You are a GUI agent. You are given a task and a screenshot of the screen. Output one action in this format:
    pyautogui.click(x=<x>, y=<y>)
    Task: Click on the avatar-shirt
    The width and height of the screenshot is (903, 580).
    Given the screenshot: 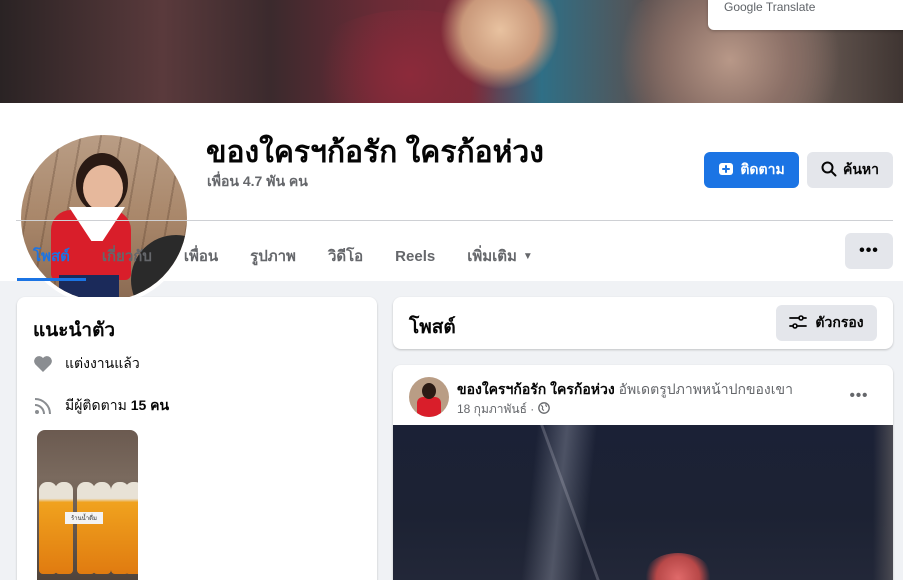 What is the action you would take?
    pyautogui.click(x=429, y=407)
    